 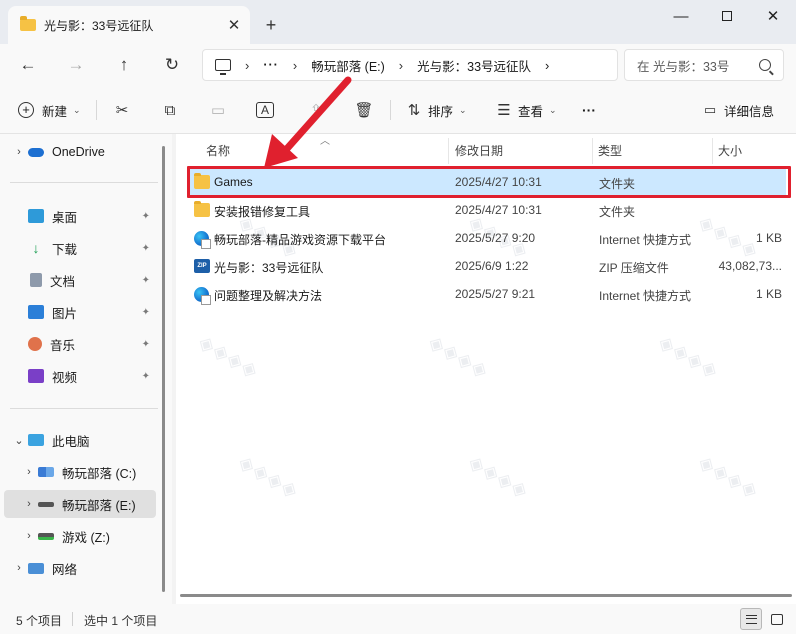 What do you see at coordinates (46, 536) in the screenshot?
I see `drive-icon` at bounding box center [46, 536].